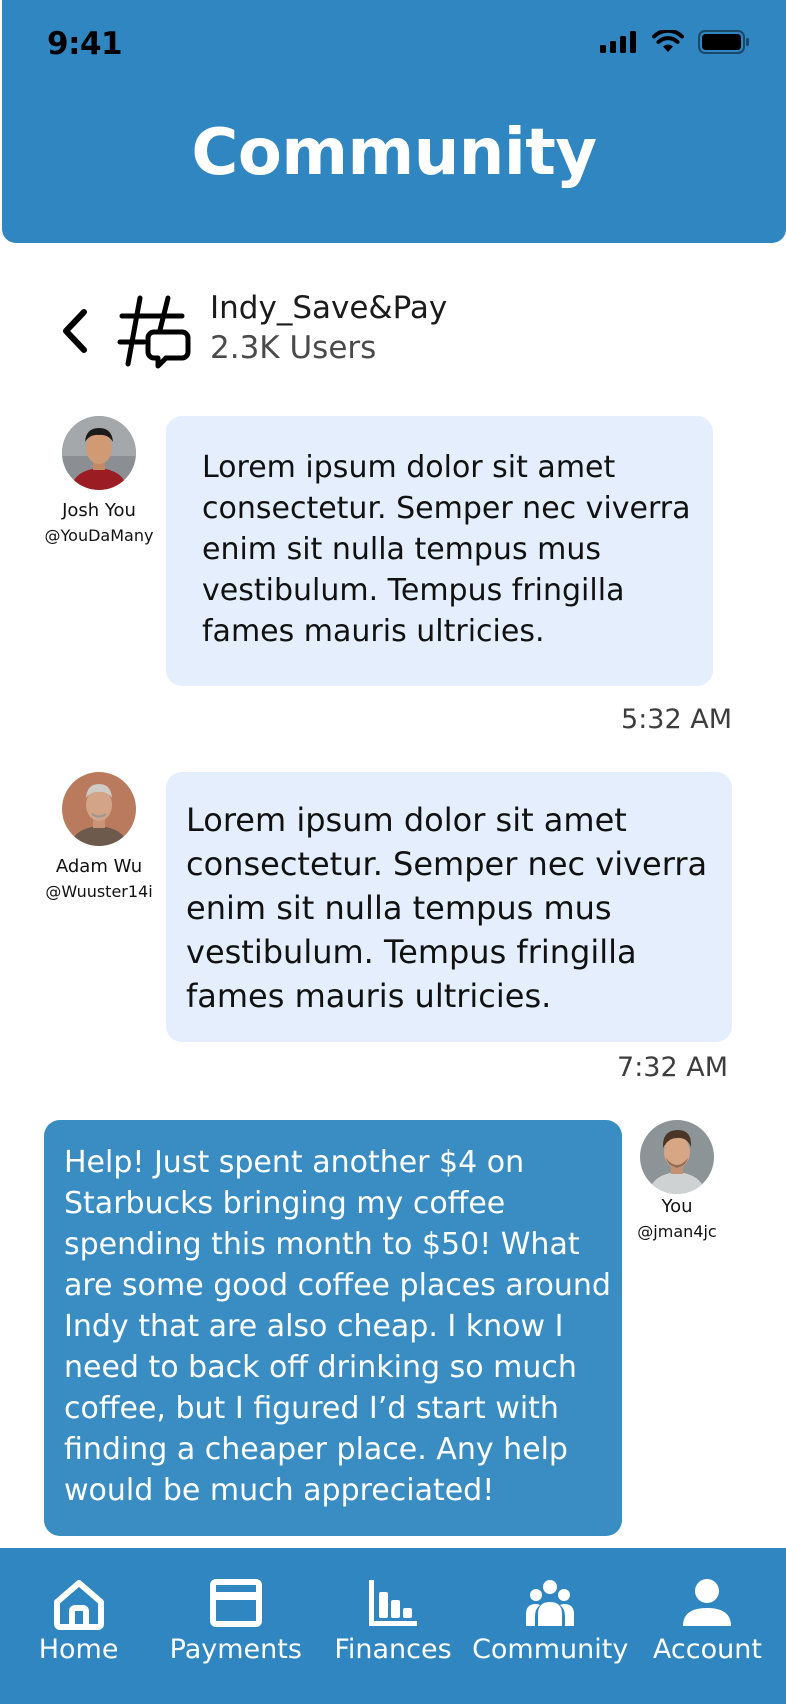 The width and height of the screenshot is (786, 1704). Describe the element at coordinates (677, 1157) in the screenshot. I see `avatar-you` at that location.